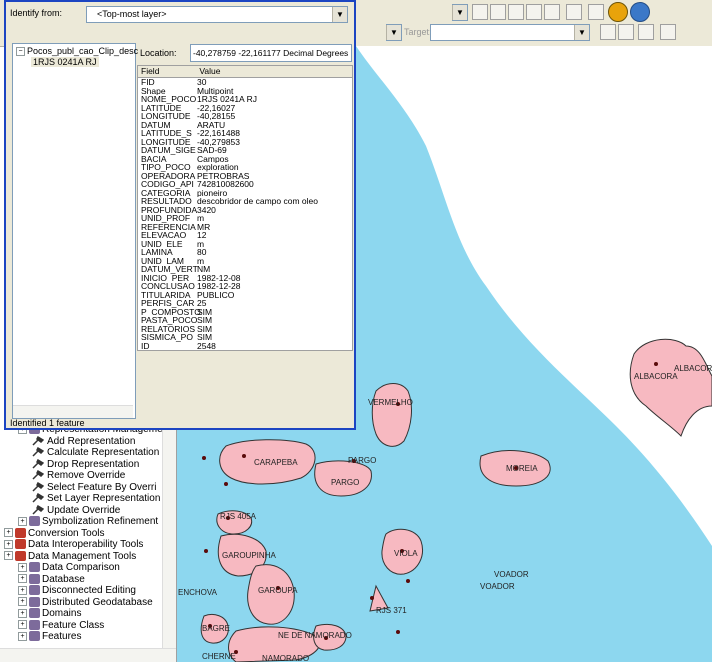 This screenshot has width=712, height=663. I want to click on attribute-row: LATITUDE -22,16027, so click(245, 108).